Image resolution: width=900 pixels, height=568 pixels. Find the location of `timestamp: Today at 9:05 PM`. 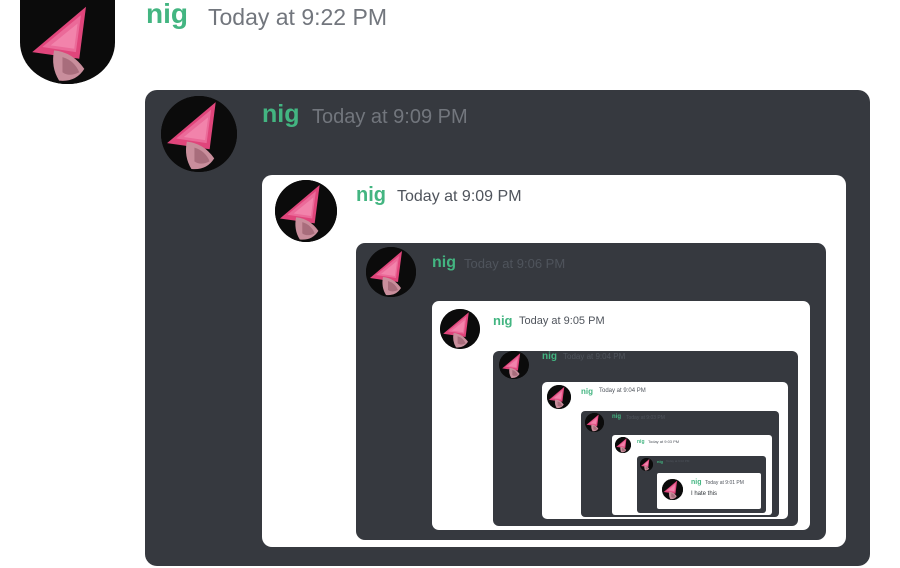

timestamp: Today at 9:05 PM is located at coordinates (562, 321).